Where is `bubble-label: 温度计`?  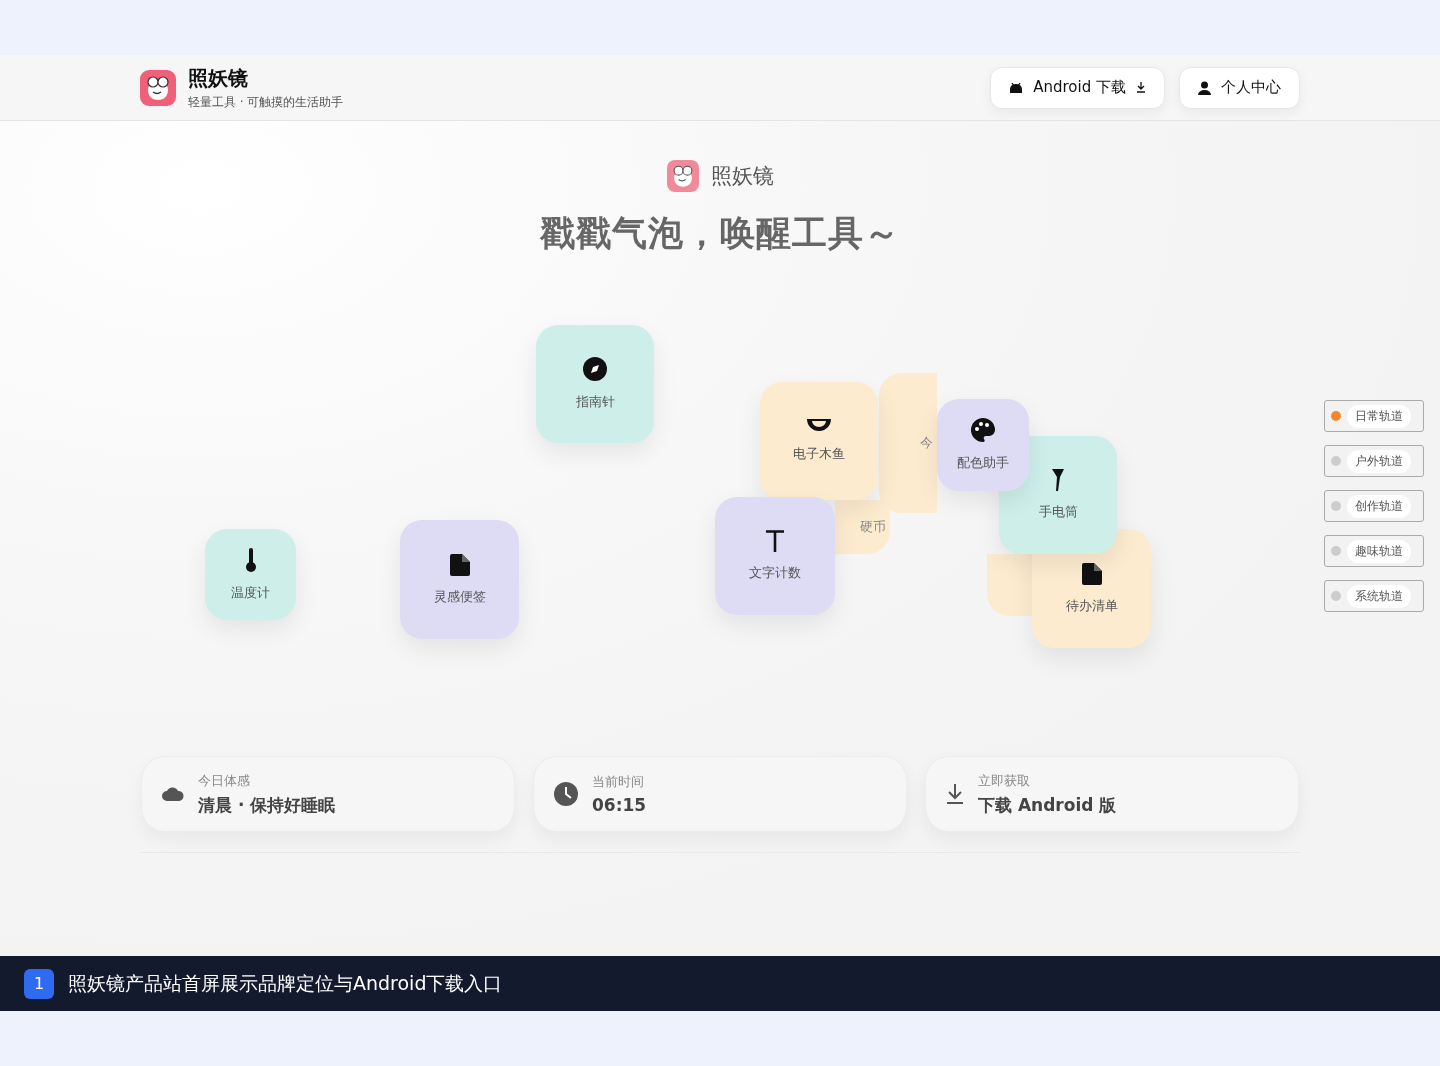
bubble-label: 温度计 is located at coordinates (250, 592).